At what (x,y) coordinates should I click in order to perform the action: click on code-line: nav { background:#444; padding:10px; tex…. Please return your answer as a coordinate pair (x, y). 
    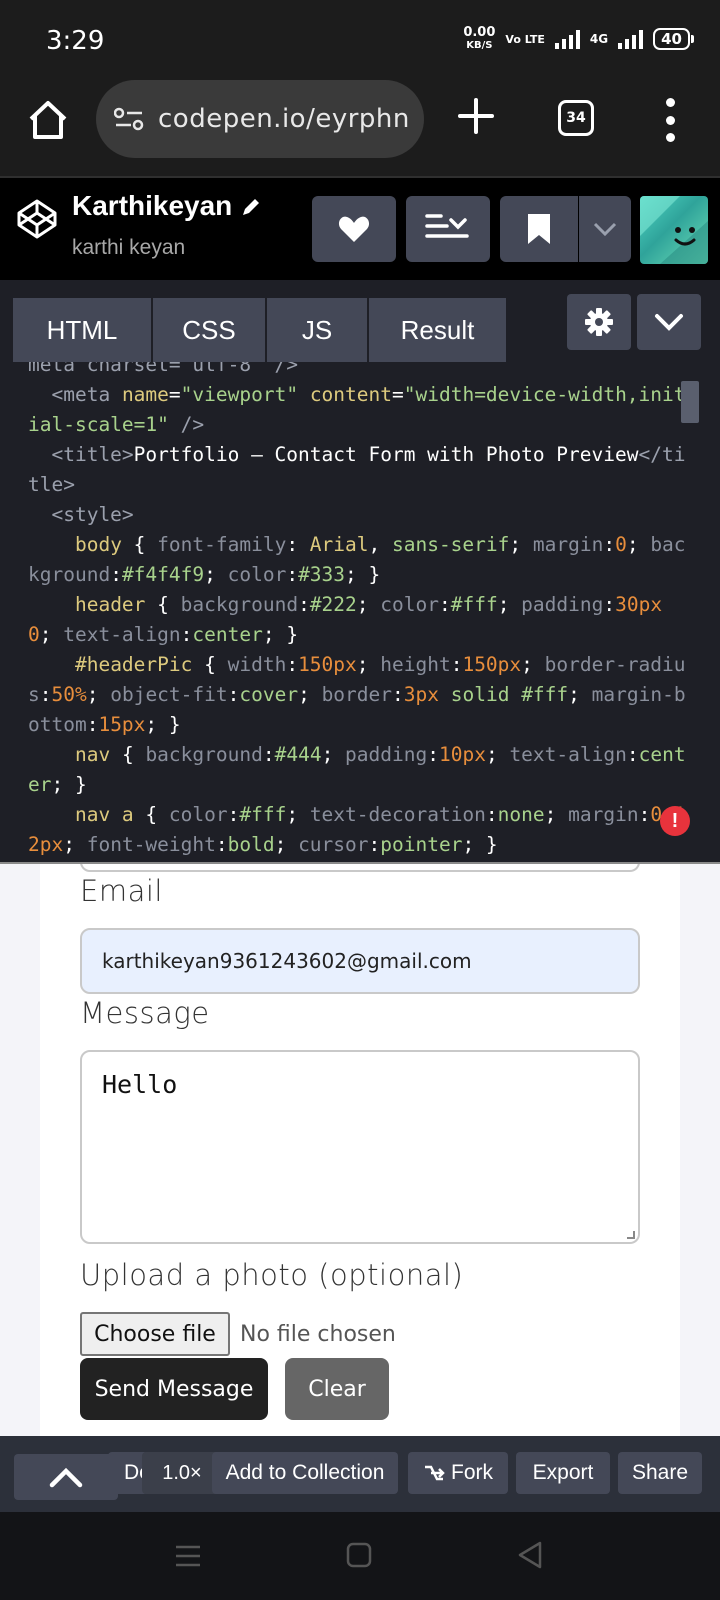
    Looking at the image, I should click on (357, 769).